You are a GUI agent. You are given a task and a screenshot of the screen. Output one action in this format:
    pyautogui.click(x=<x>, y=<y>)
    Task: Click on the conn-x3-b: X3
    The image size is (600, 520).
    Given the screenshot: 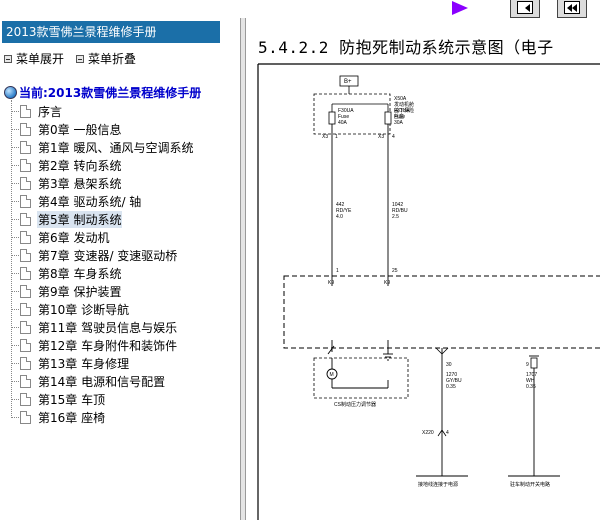 What is the action you would take?
    pyautogui.click(x=381, y=137)
    